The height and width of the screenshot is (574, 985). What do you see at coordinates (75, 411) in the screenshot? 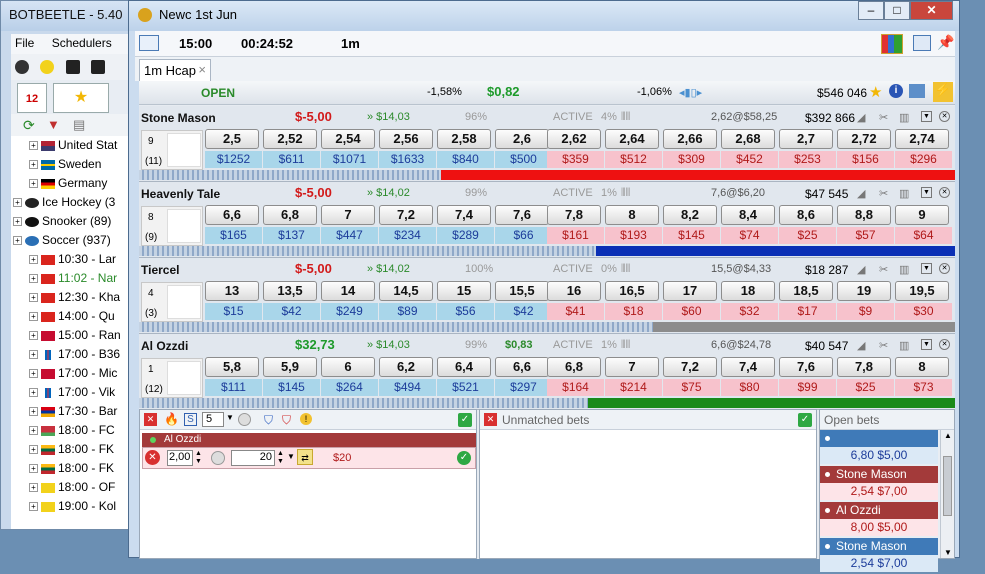
I see `tree-item: +17:30 - Bar` at bounding box center [75, 411].